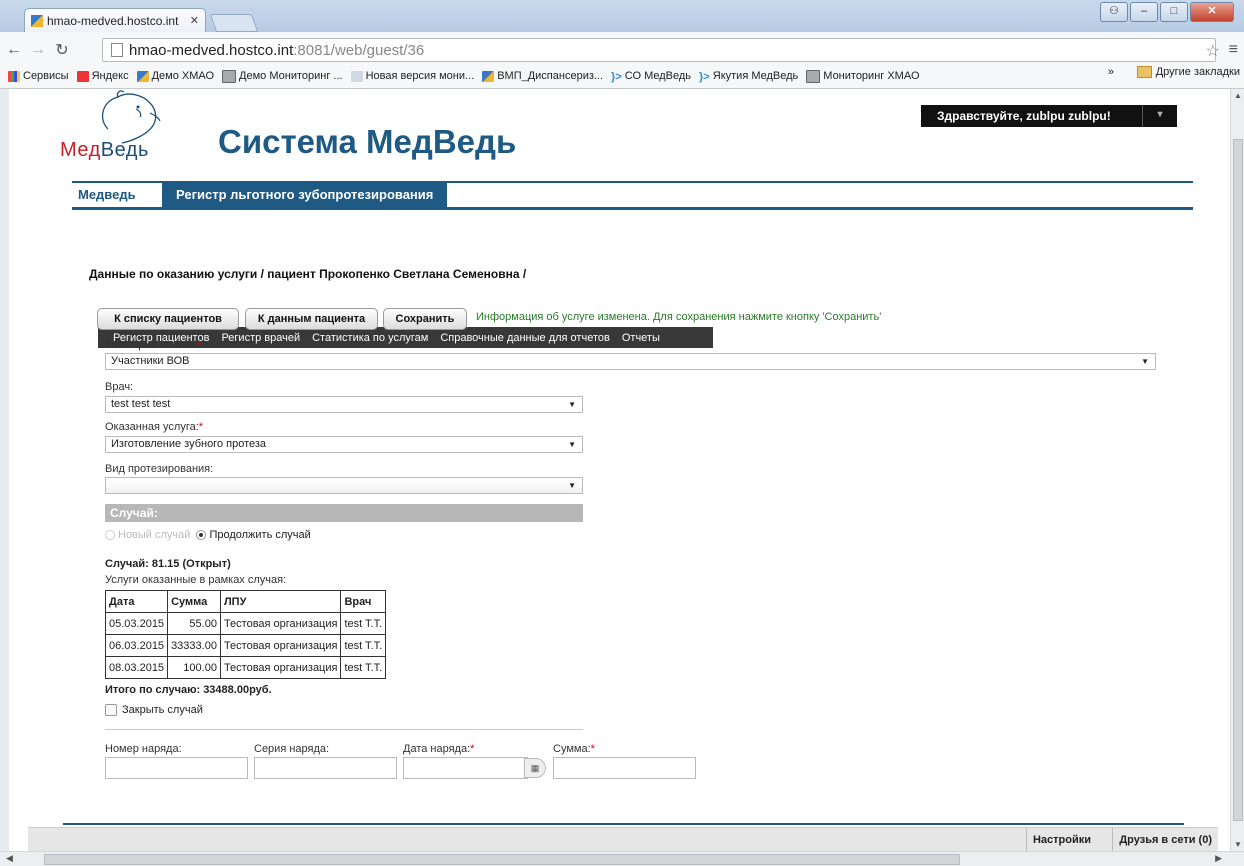 The image size is (1244, 866). I want to click on address-bar: hmao-medved.hostco.int:8081/web/guest/36, so click(659, 50).